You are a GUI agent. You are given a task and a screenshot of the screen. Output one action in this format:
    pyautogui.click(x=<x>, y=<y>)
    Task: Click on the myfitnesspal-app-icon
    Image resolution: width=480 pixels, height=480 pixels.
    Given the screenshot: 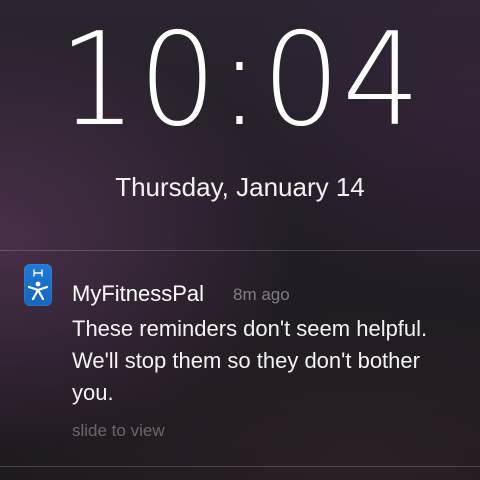 What is the action you would take?
    pyautogui.click(x=38, y=285)
    